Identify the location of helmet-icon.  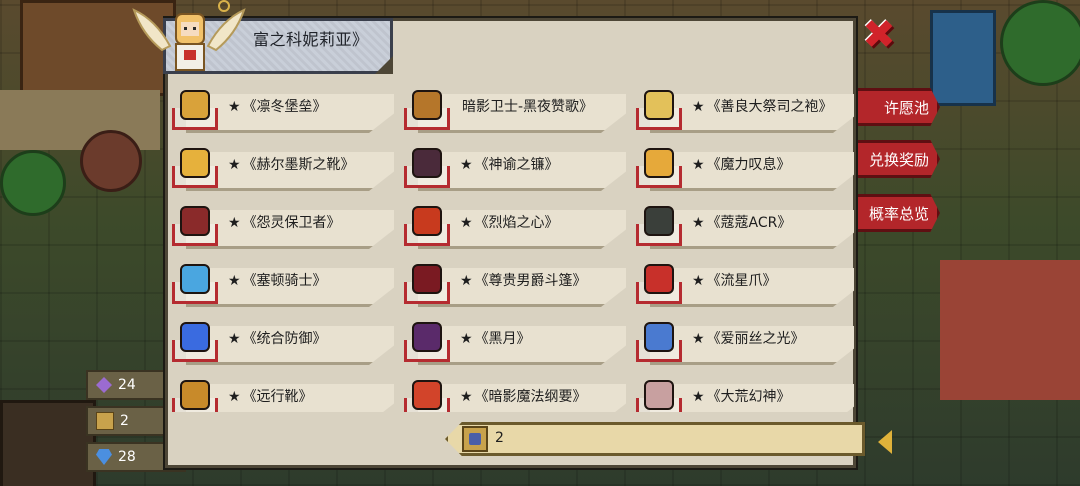
(195, 279).